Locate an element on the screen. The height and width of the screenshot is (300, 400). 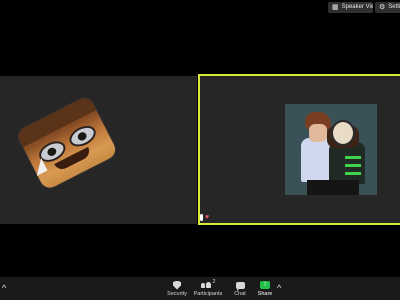
microphone-icon is located at coordinates (201, 217).